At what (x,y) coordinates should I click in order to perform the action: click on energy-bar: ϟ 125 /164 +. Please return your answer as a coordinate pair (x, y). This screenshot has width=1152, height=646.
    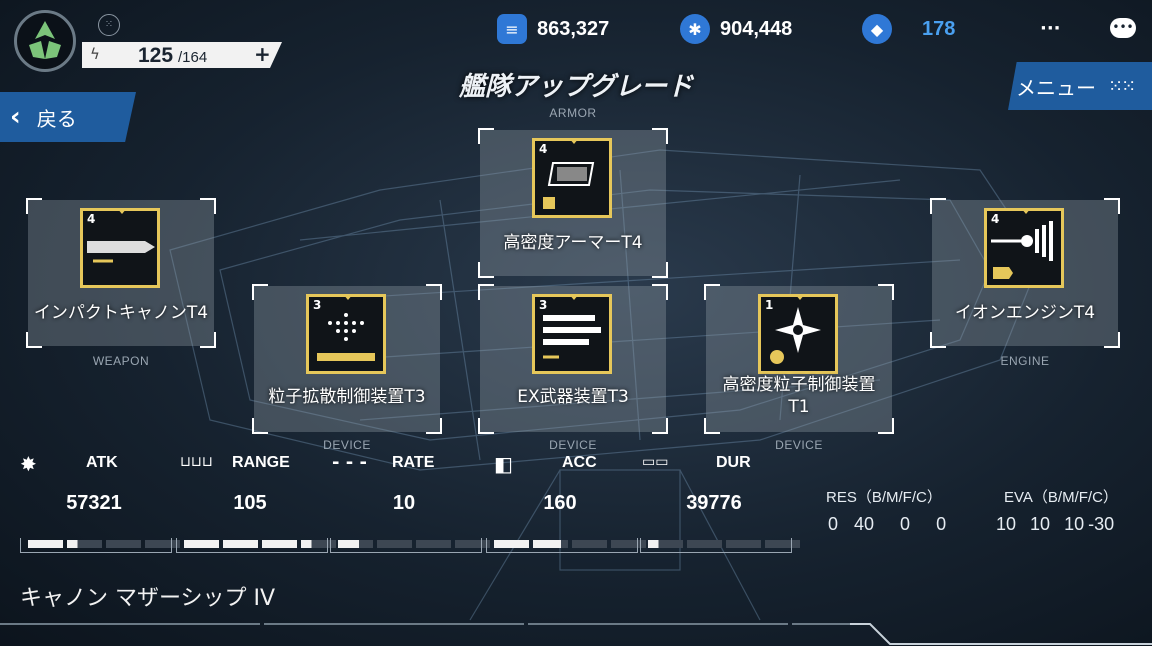
    Looking at the image, I should click on (182, 55).